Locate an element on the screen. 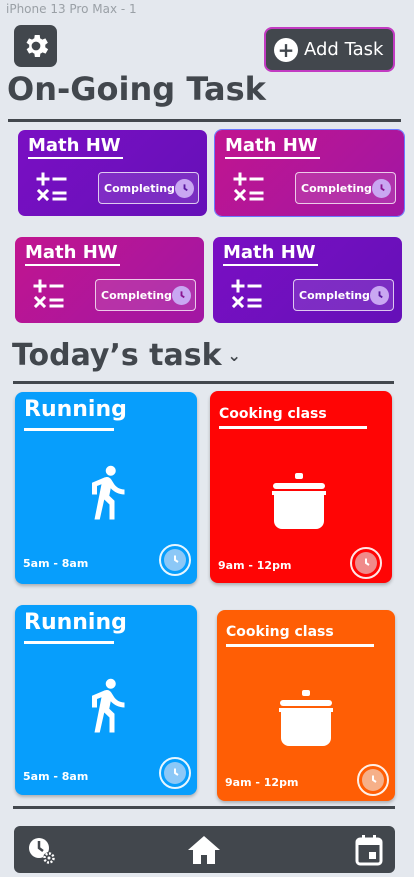 The width and height of the screenshot is (414, 877). bottom-nav is located at coordinates (204, 849).